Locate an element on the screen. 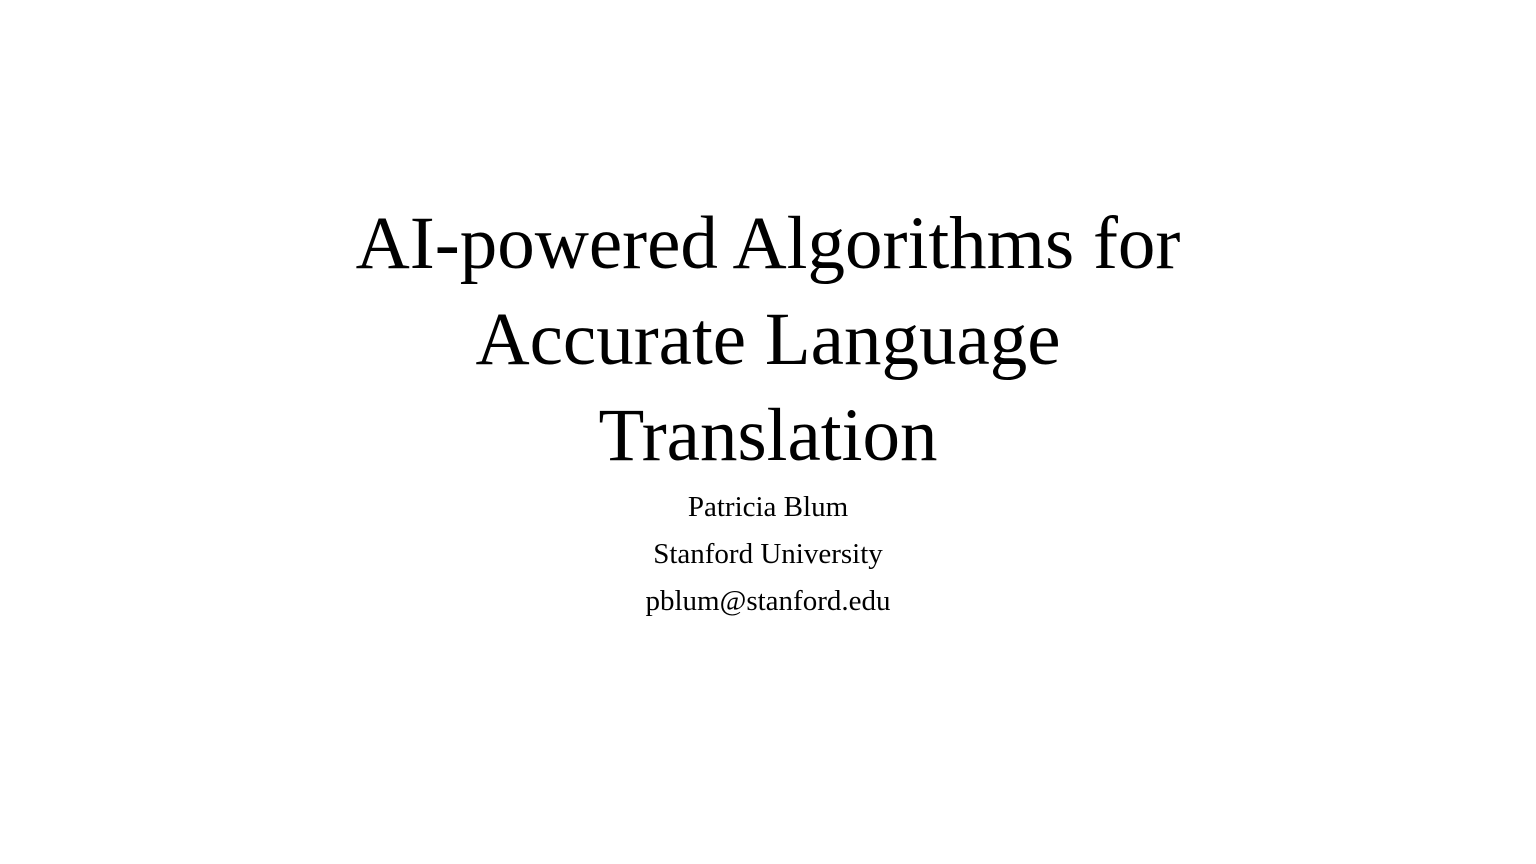 This screenshot has height=864, width=1536. author-affiliation: Stanford University is located at coordinates (768, 554).